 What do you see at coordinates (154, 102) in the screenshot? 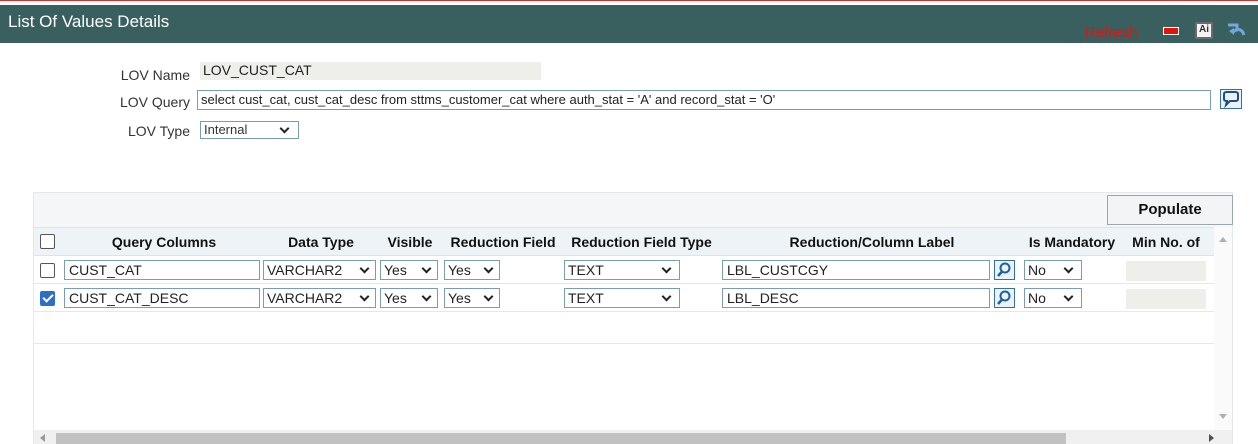
I see `lov-query-label: LOV Query` at bounding box center [154, 102].